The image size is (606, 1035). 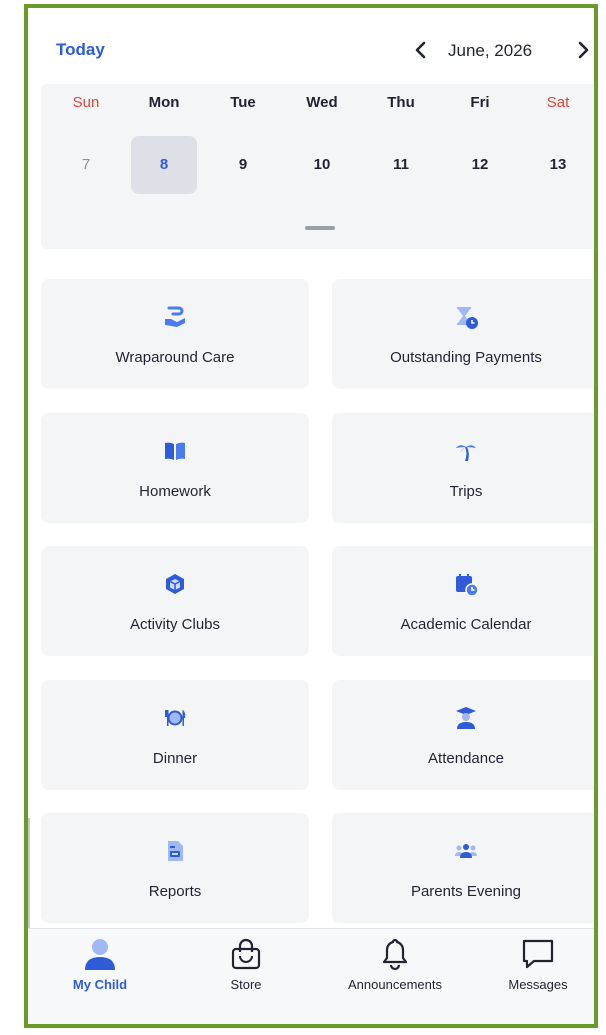 What do you see at coordinates (243, 102) in the screenshot?
I see `weekday-label: Tue` at bounding box center [243, 102].